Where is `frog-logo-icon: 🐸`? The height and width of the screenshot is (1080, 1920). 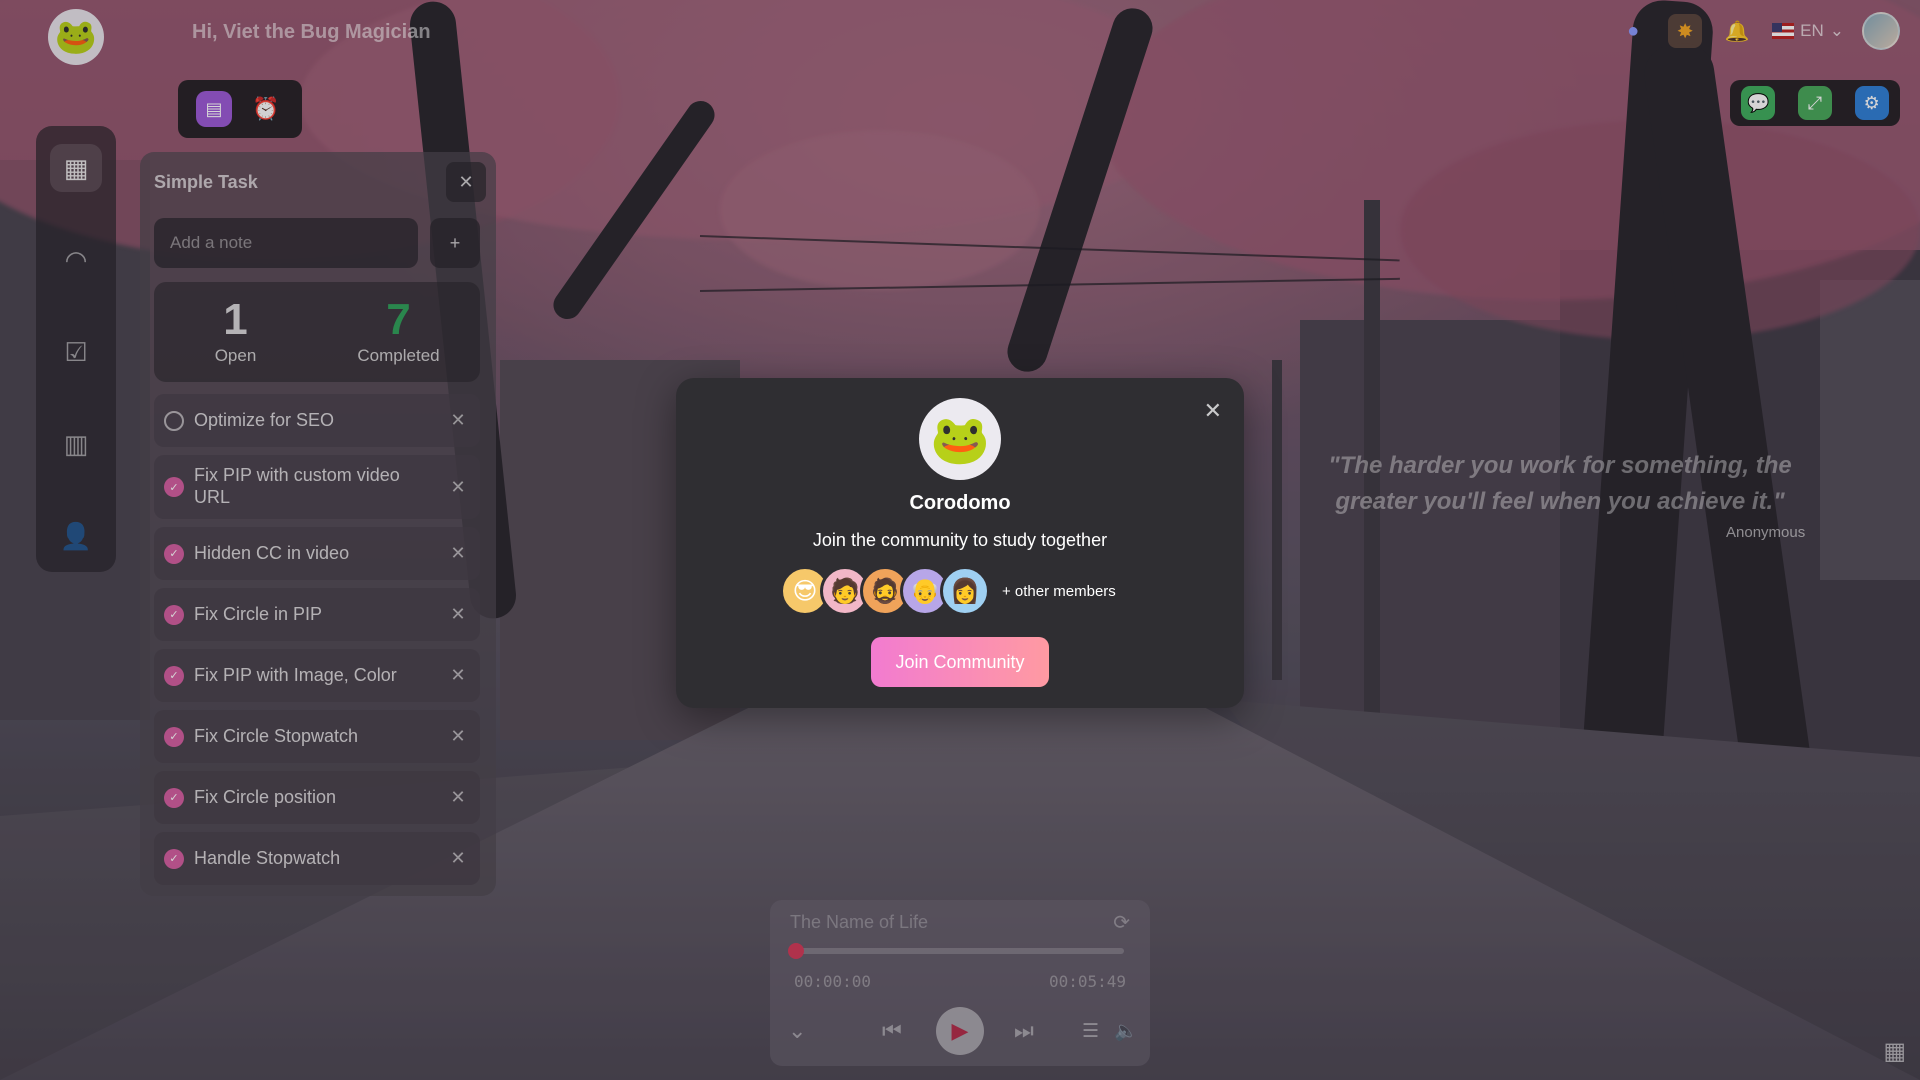
frog-logo-icon: 🐸 is located at coordinates (960, 439).